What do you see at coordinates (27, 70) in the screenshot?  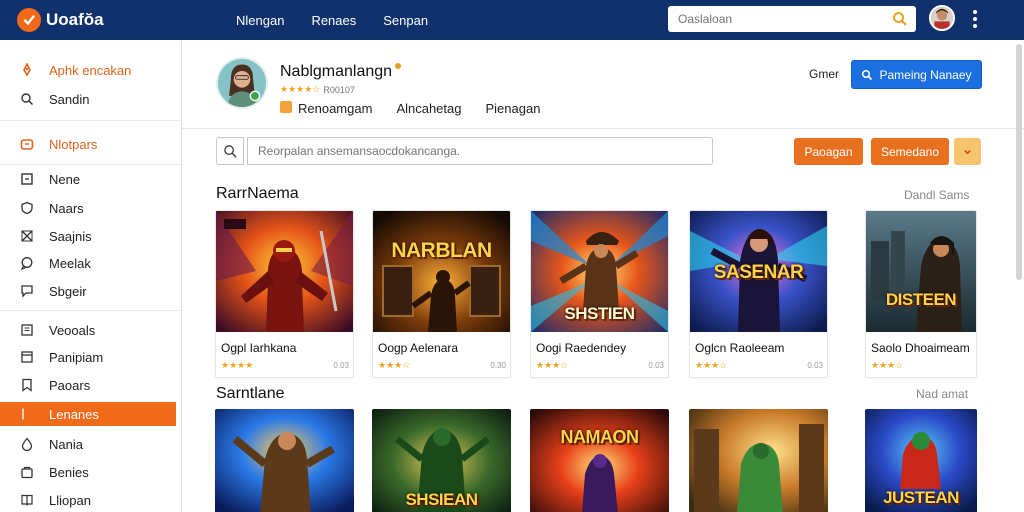 I see `rocket-icon` at bounding box center [27, 70].